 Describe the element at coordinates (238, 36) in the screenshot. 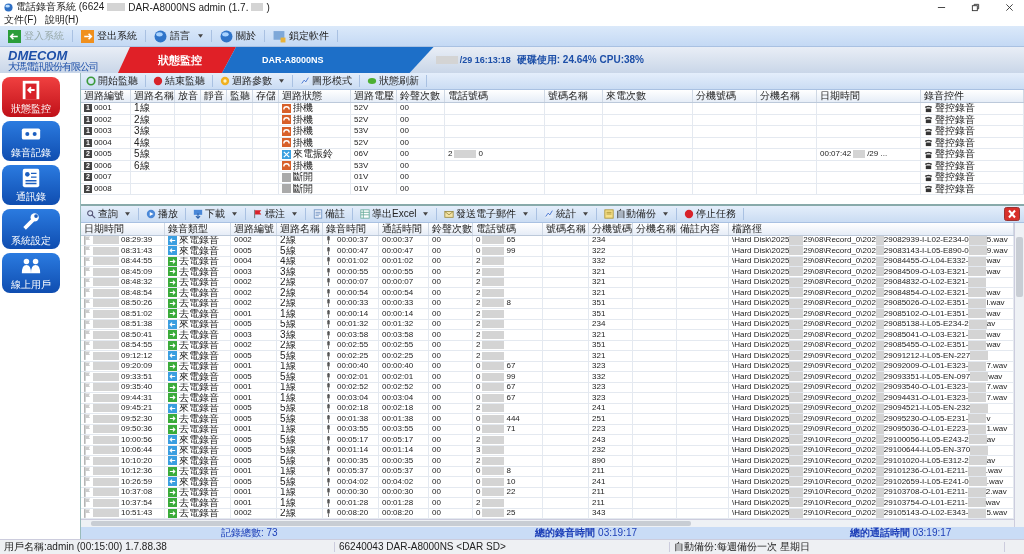

I see `toolbar-button: 關於` at that location.